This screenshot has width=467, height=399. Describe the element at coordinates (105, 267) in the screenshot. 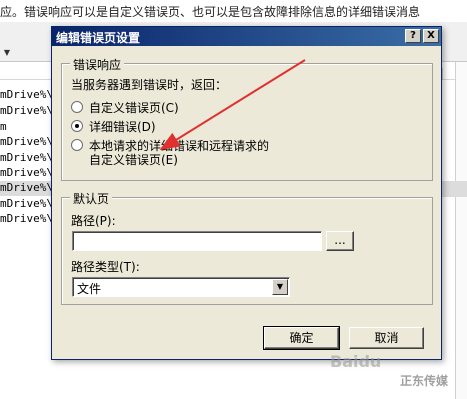

I see `path-type-label: 路径类型(T):` at that location.